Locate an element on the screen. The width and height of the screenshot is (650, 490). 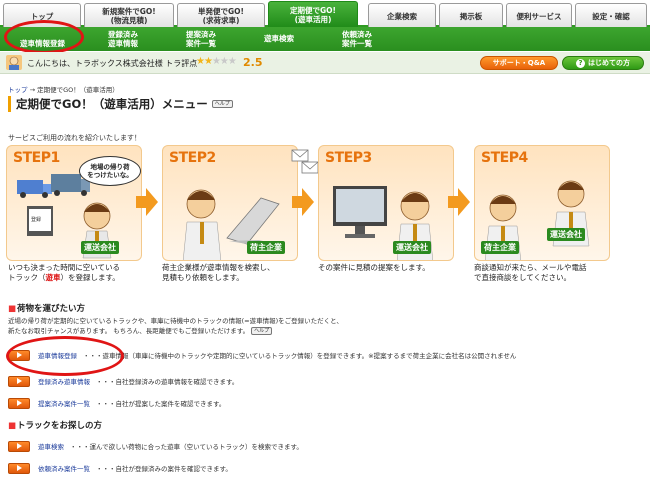
first-time-guide-label: はじめての方 is located at coordinates (609, 63).